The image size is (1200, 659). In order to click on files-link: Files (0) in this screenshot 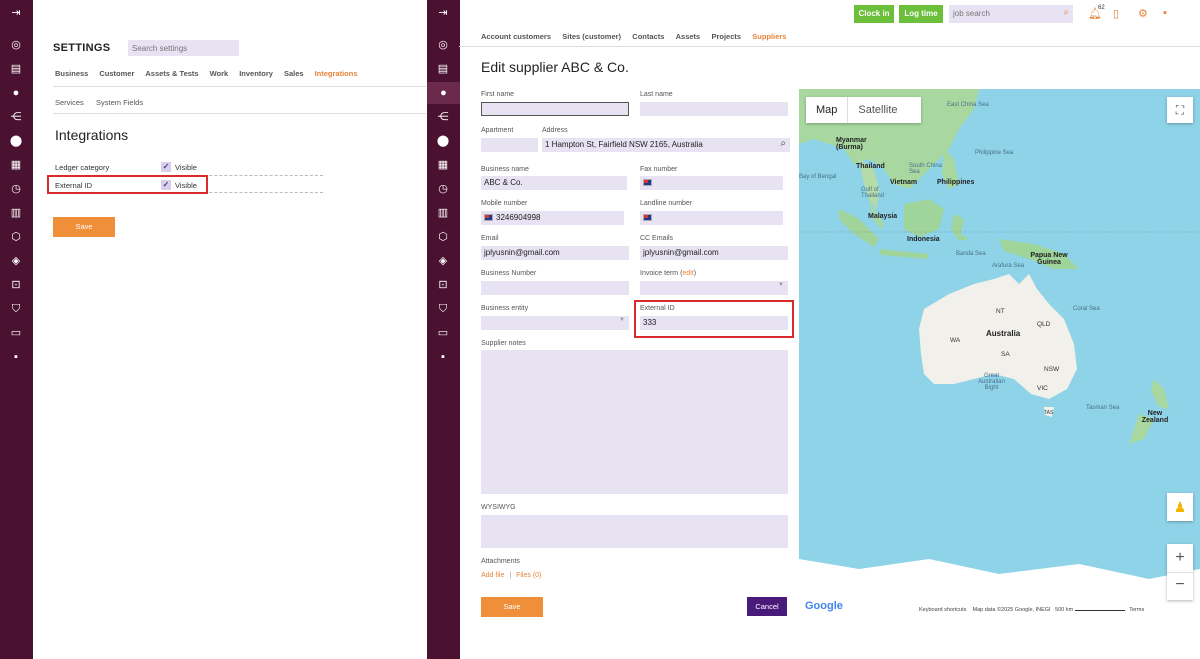, I will do `click(528, 575)`.